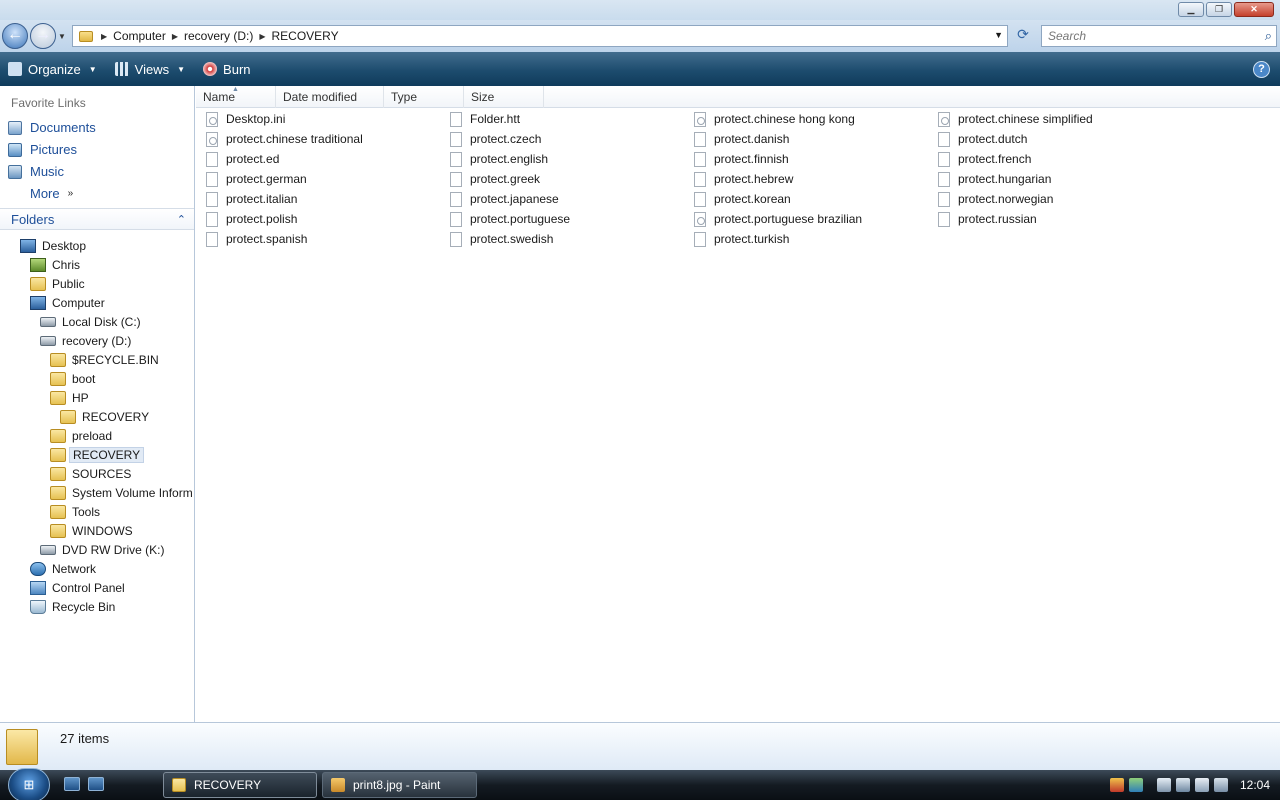 This screenshot has height=800, width=1280. What do you see at coordinates (1191, 9) in the screenshot?
I see `minimize-button: ▁` at bounding box center [1191, 9].